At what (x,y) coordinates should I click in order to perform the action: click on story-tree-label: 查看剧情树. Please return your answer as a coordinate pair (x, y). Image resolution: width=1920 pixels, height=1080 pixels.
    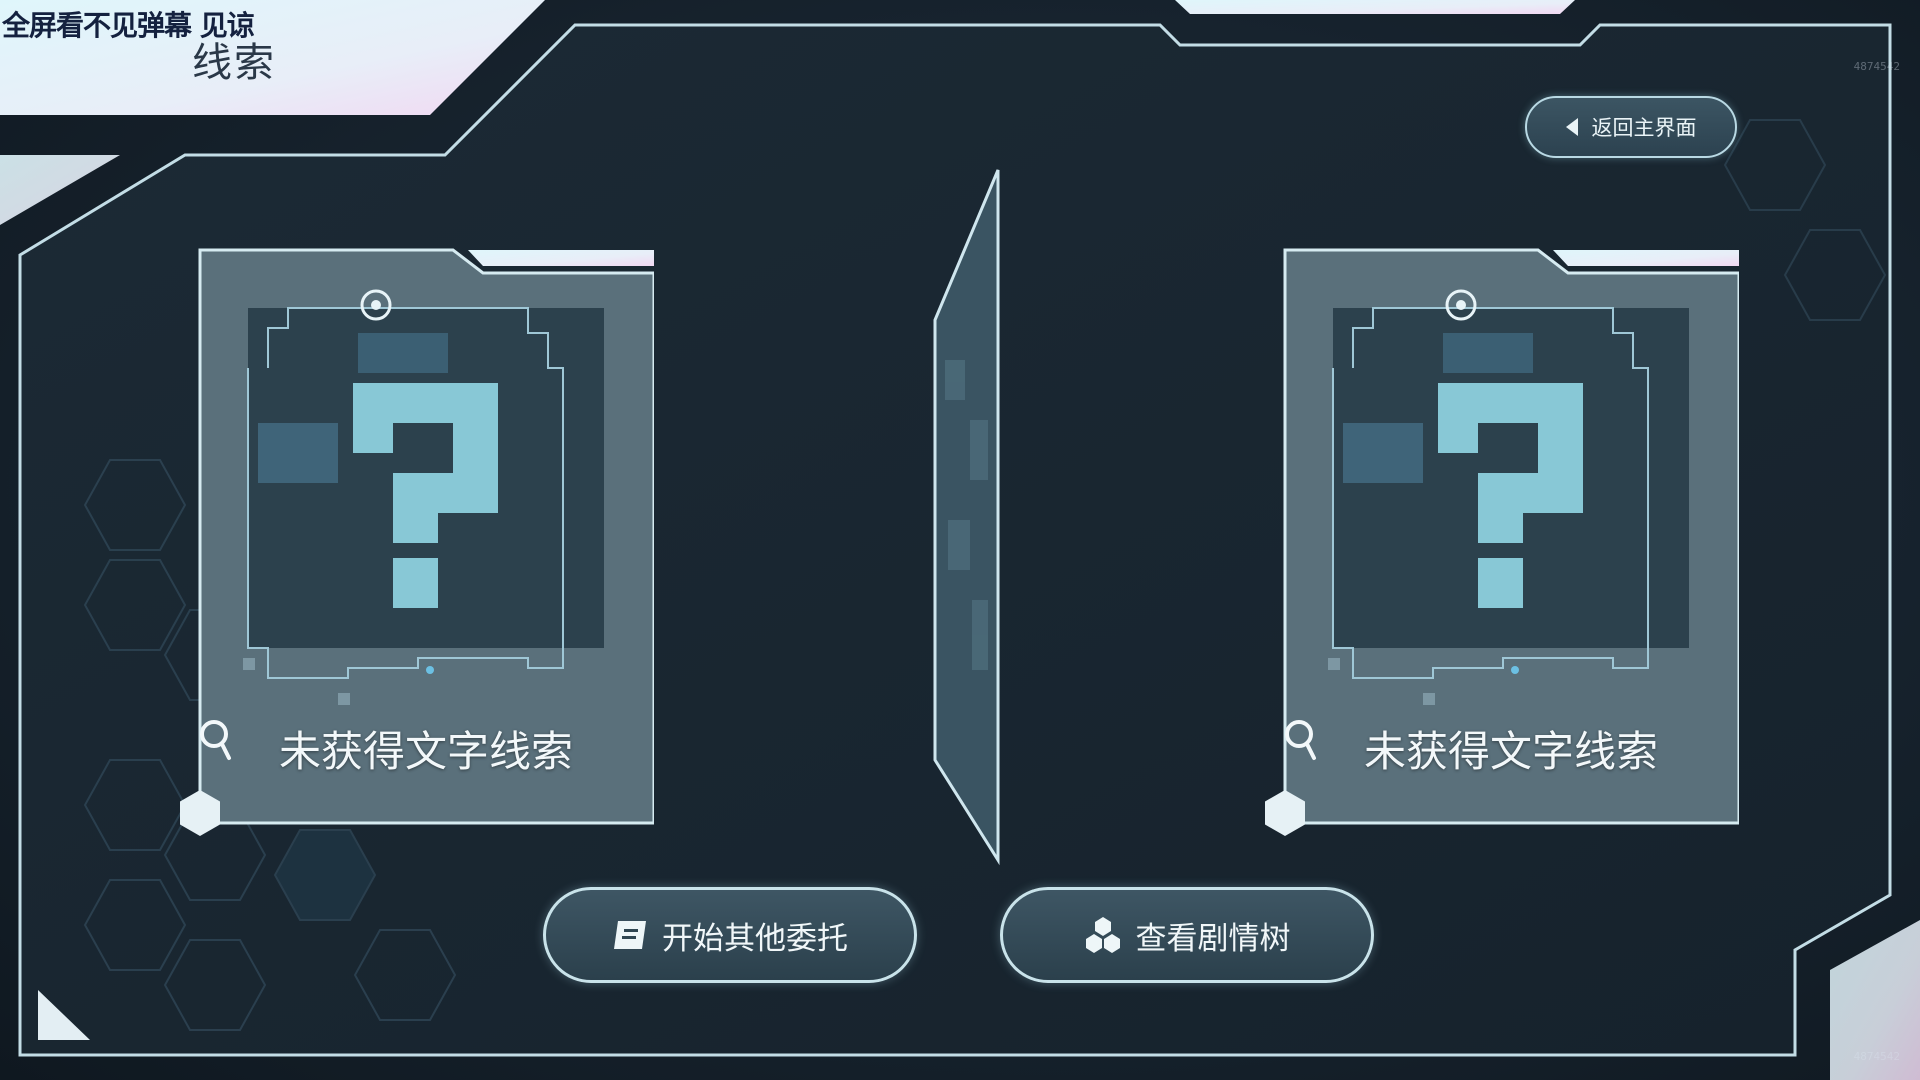
    Looking at the image, I should click on (1213, 938).